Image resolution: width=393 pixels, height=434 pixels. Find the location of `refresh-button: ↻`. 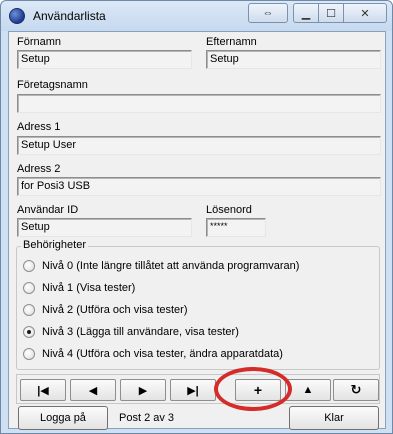

refresh-button: ↻ is located at coordinates (356, 390).